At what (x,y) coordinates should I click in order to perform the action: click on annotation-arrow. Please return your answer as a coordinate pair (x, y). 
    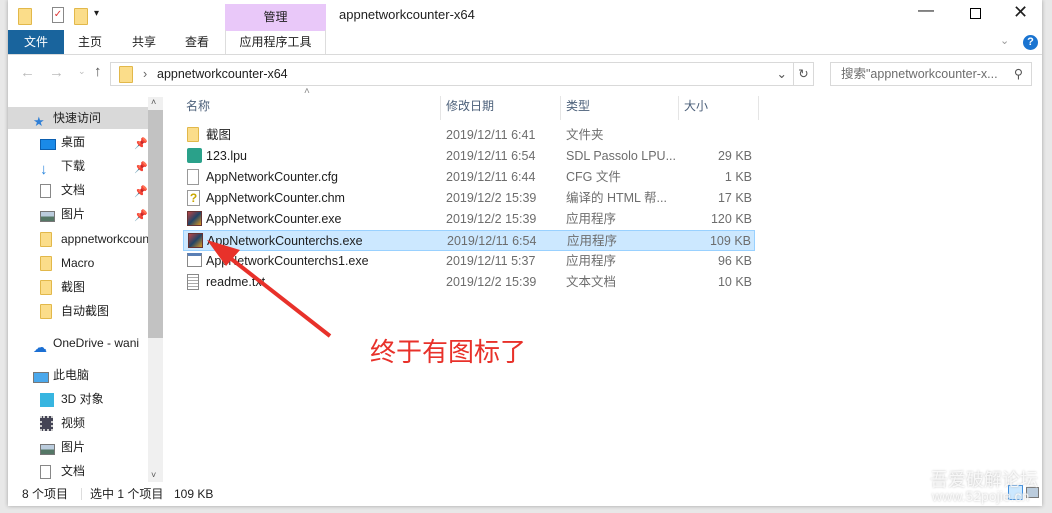
    Looking at the image, I should click on (269, 289).